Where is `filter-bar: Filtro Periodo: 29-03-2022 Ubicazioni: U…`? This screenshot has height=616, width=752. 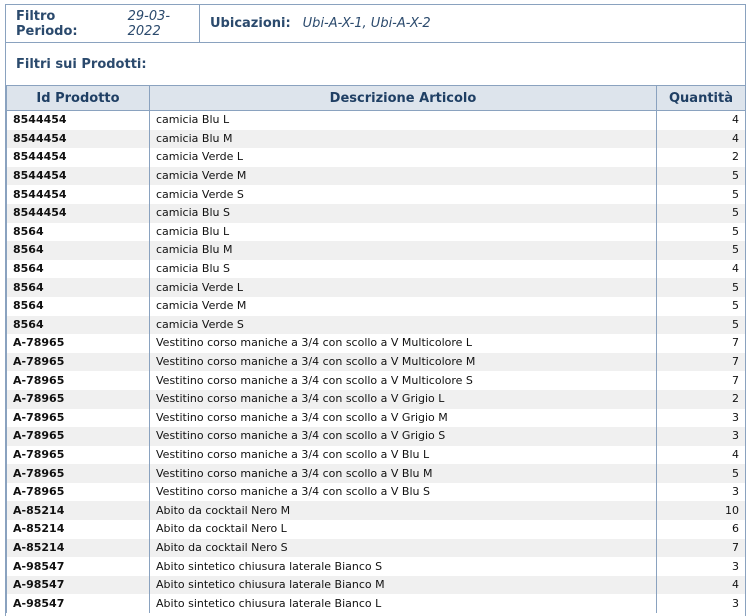
filter-bar: Filtro Periodo: 29-03-2022 Ubicazioni: U… is located at coordinates (375, 24).